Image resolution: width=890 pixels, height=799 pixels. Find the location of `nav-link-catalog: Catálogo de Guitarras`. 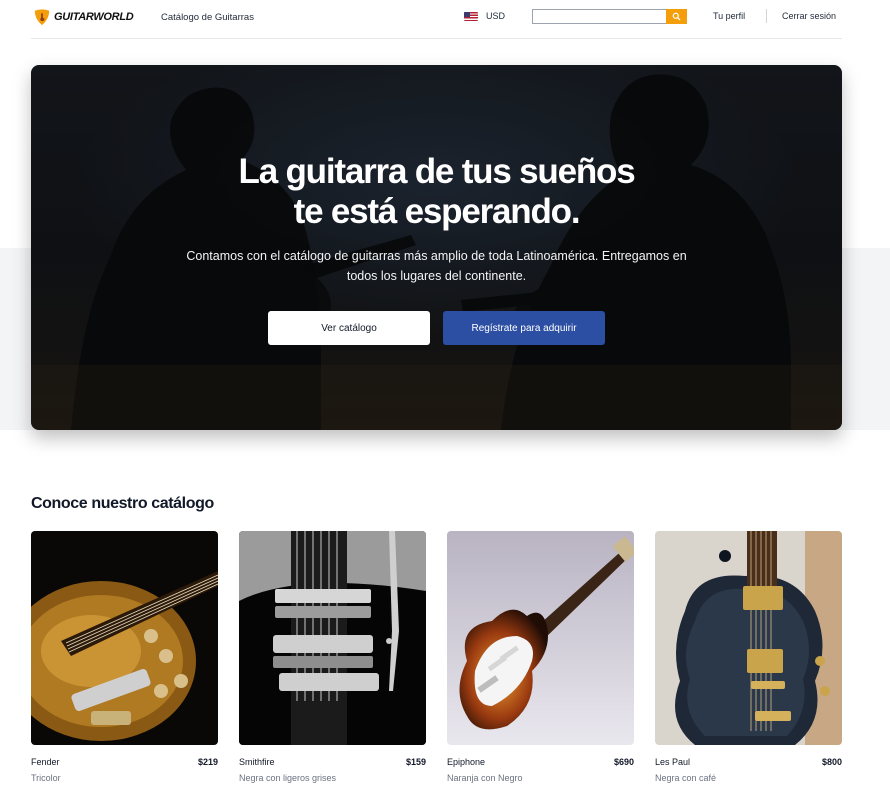

nav-link-catalog: Catálogo de Guitarras is located at coordinates (207, 17).